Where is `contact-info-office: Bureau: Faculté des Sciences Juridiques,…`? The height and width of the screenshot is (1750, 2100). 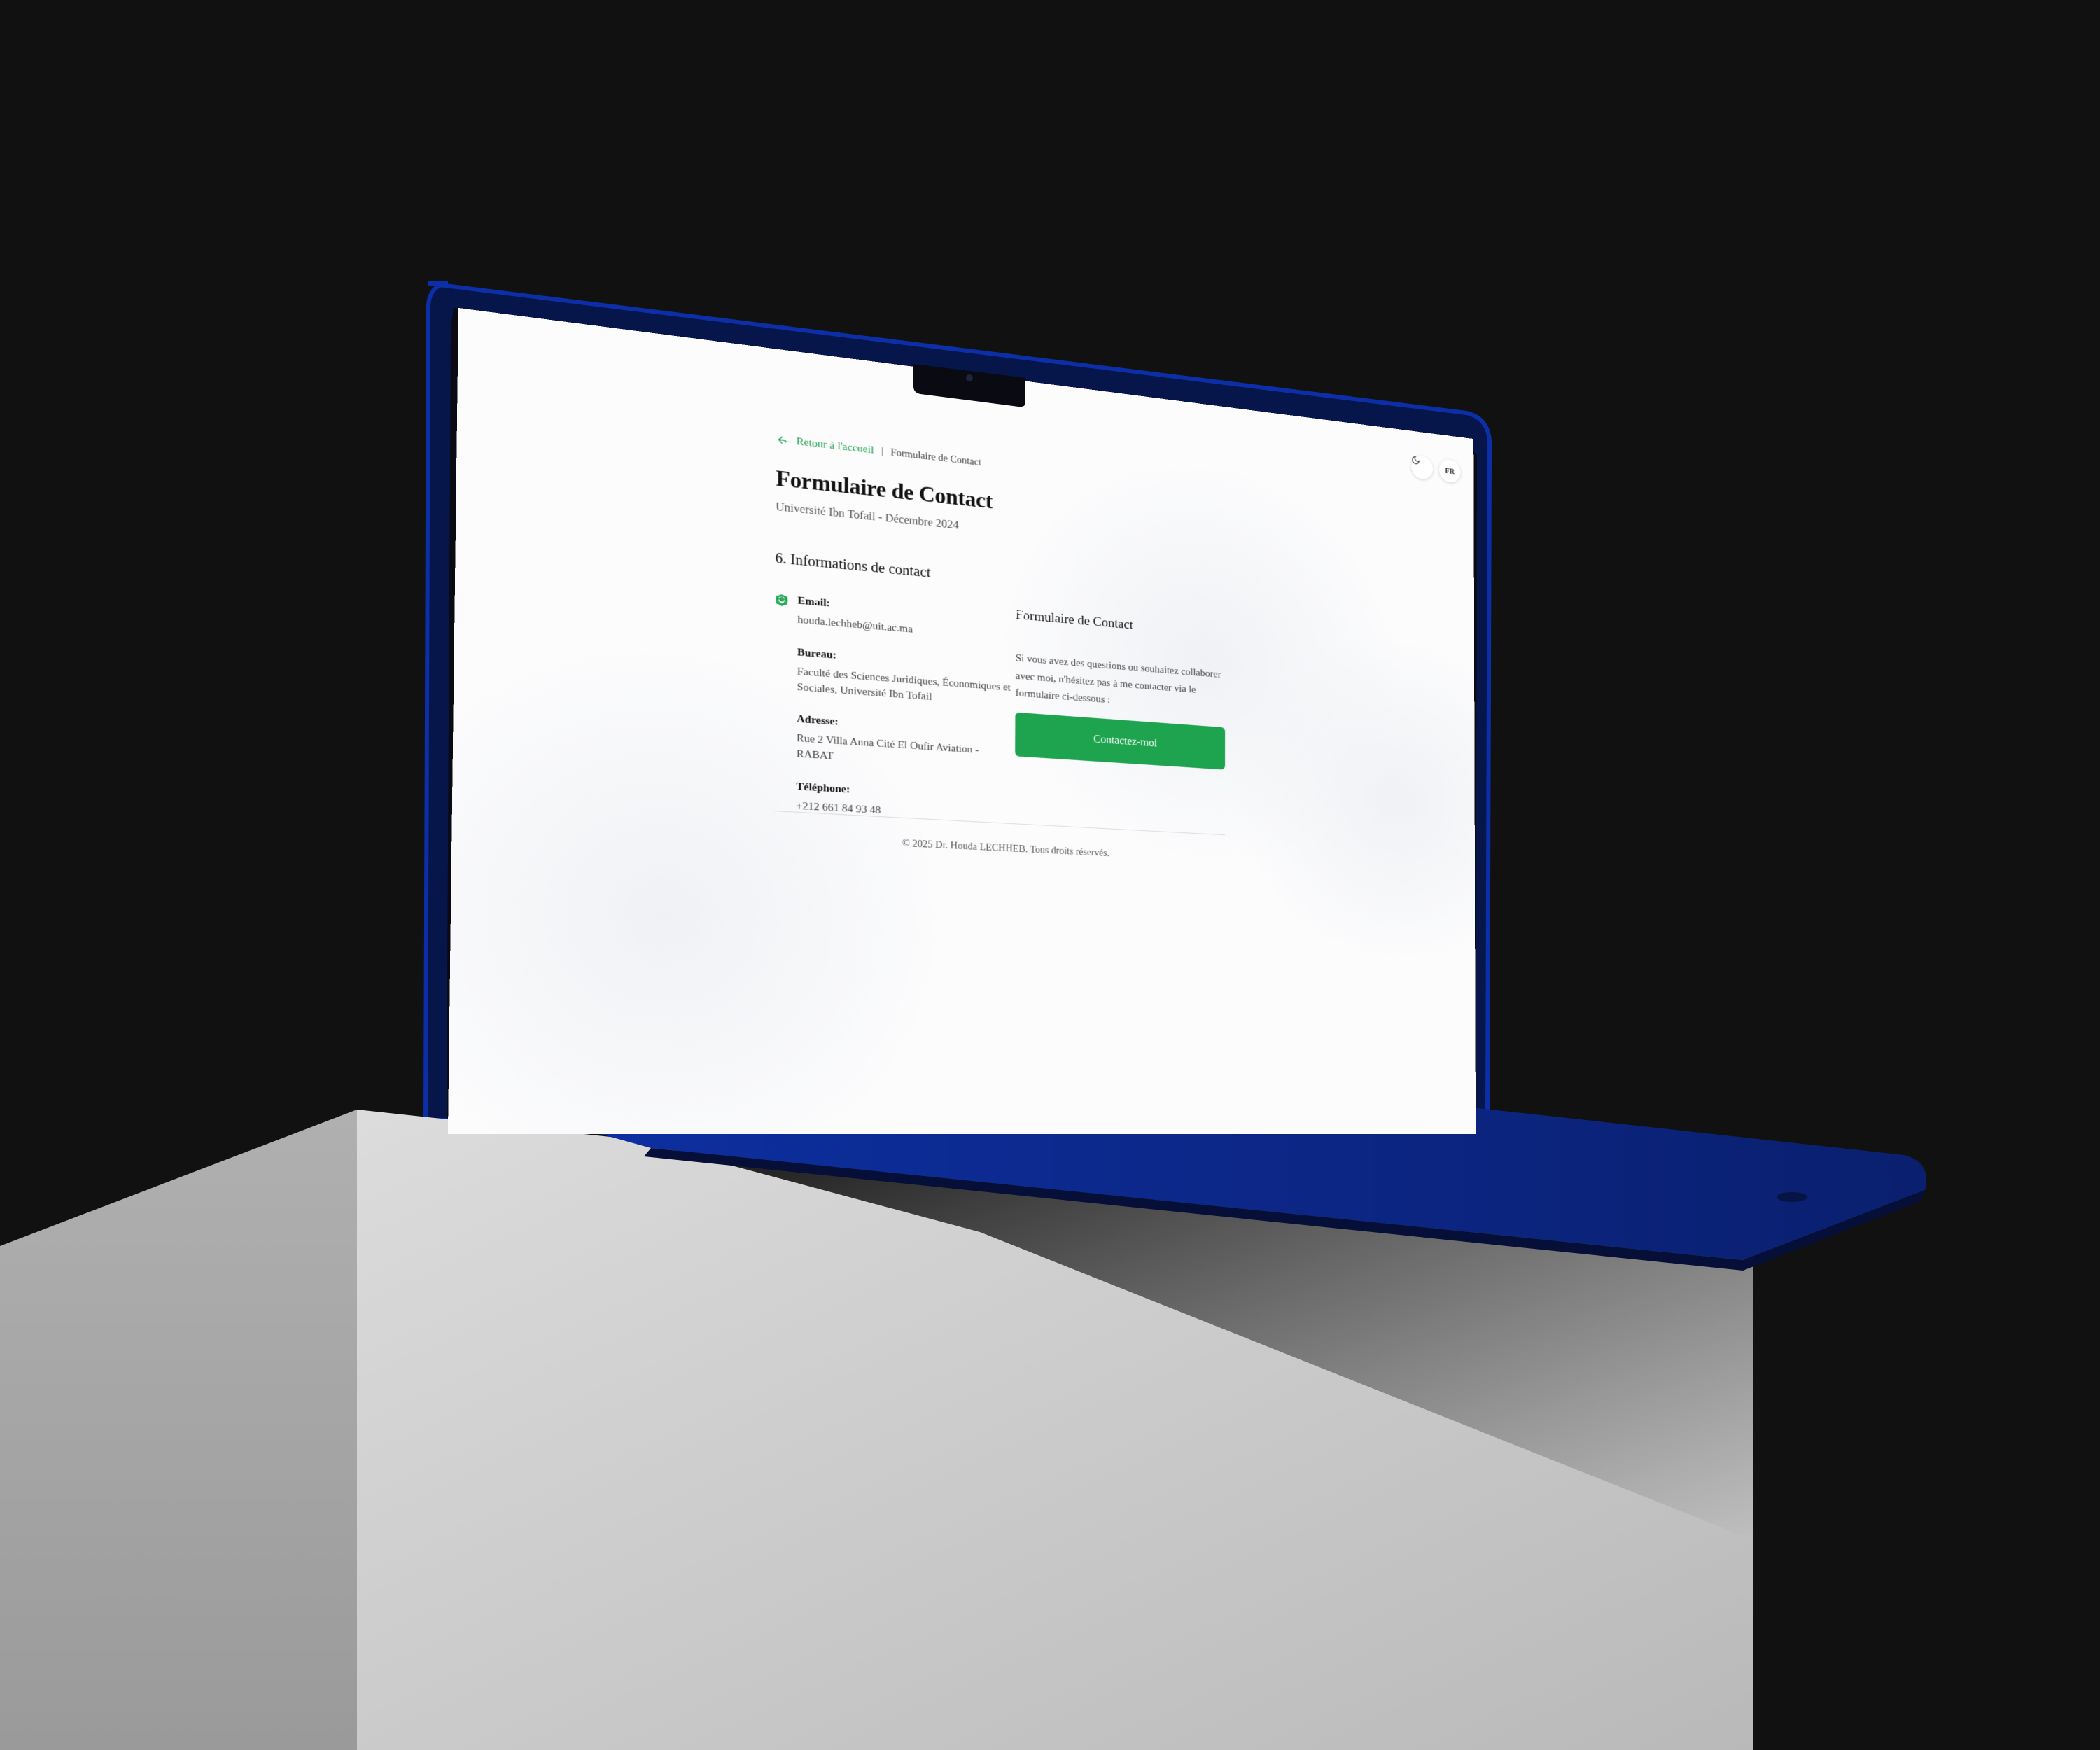
contact-info-office: Bureau: Faculté des Sciences Juridiques,… is located at coordinates (895, 678).